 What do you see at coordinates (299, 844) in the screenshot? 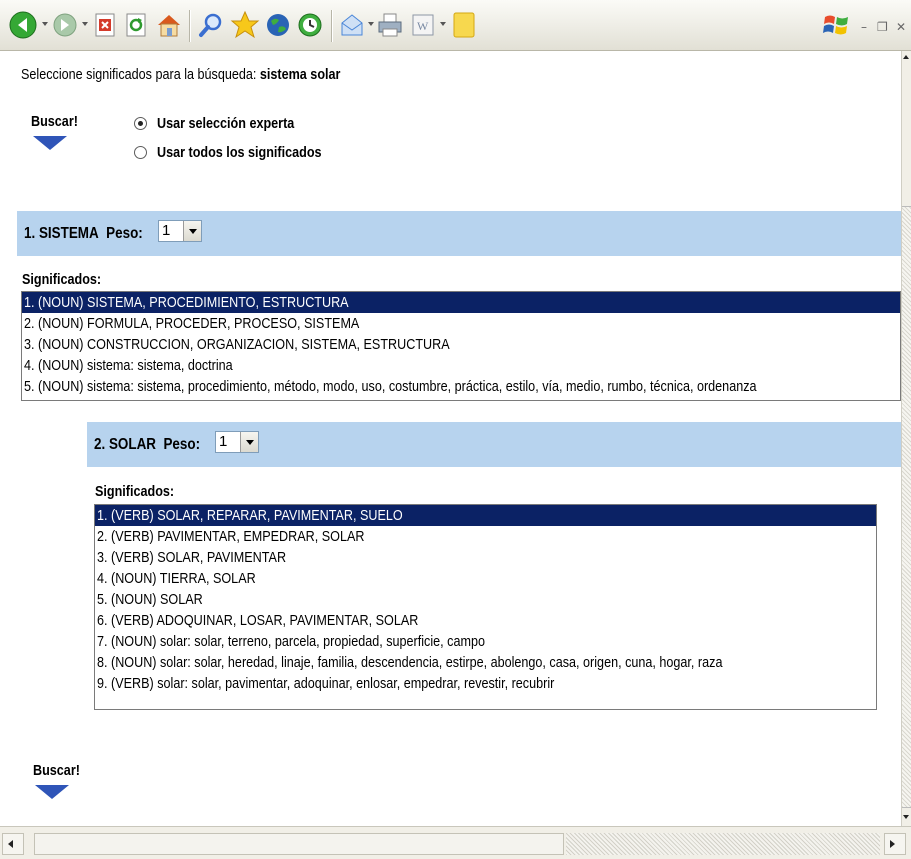
I see `horizontal-scroll-thumb` at bounding box center [299, 844].